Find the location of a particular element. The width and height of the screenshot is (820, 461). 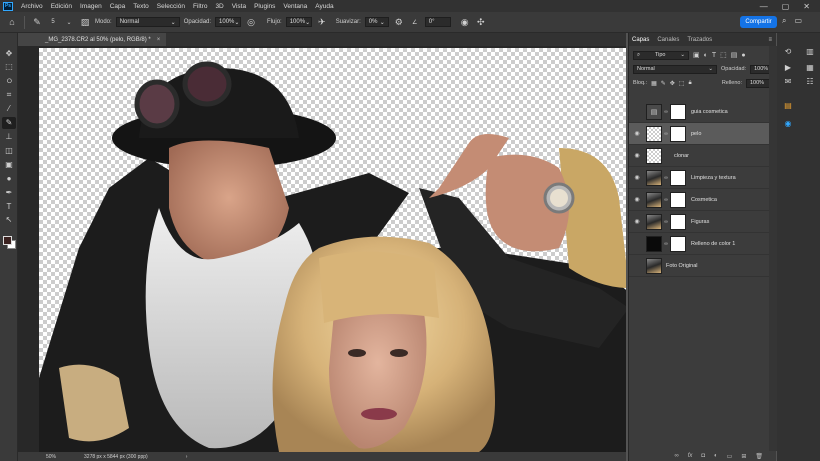

layer-fill-field: 100% is located at coordinates (758, 83).